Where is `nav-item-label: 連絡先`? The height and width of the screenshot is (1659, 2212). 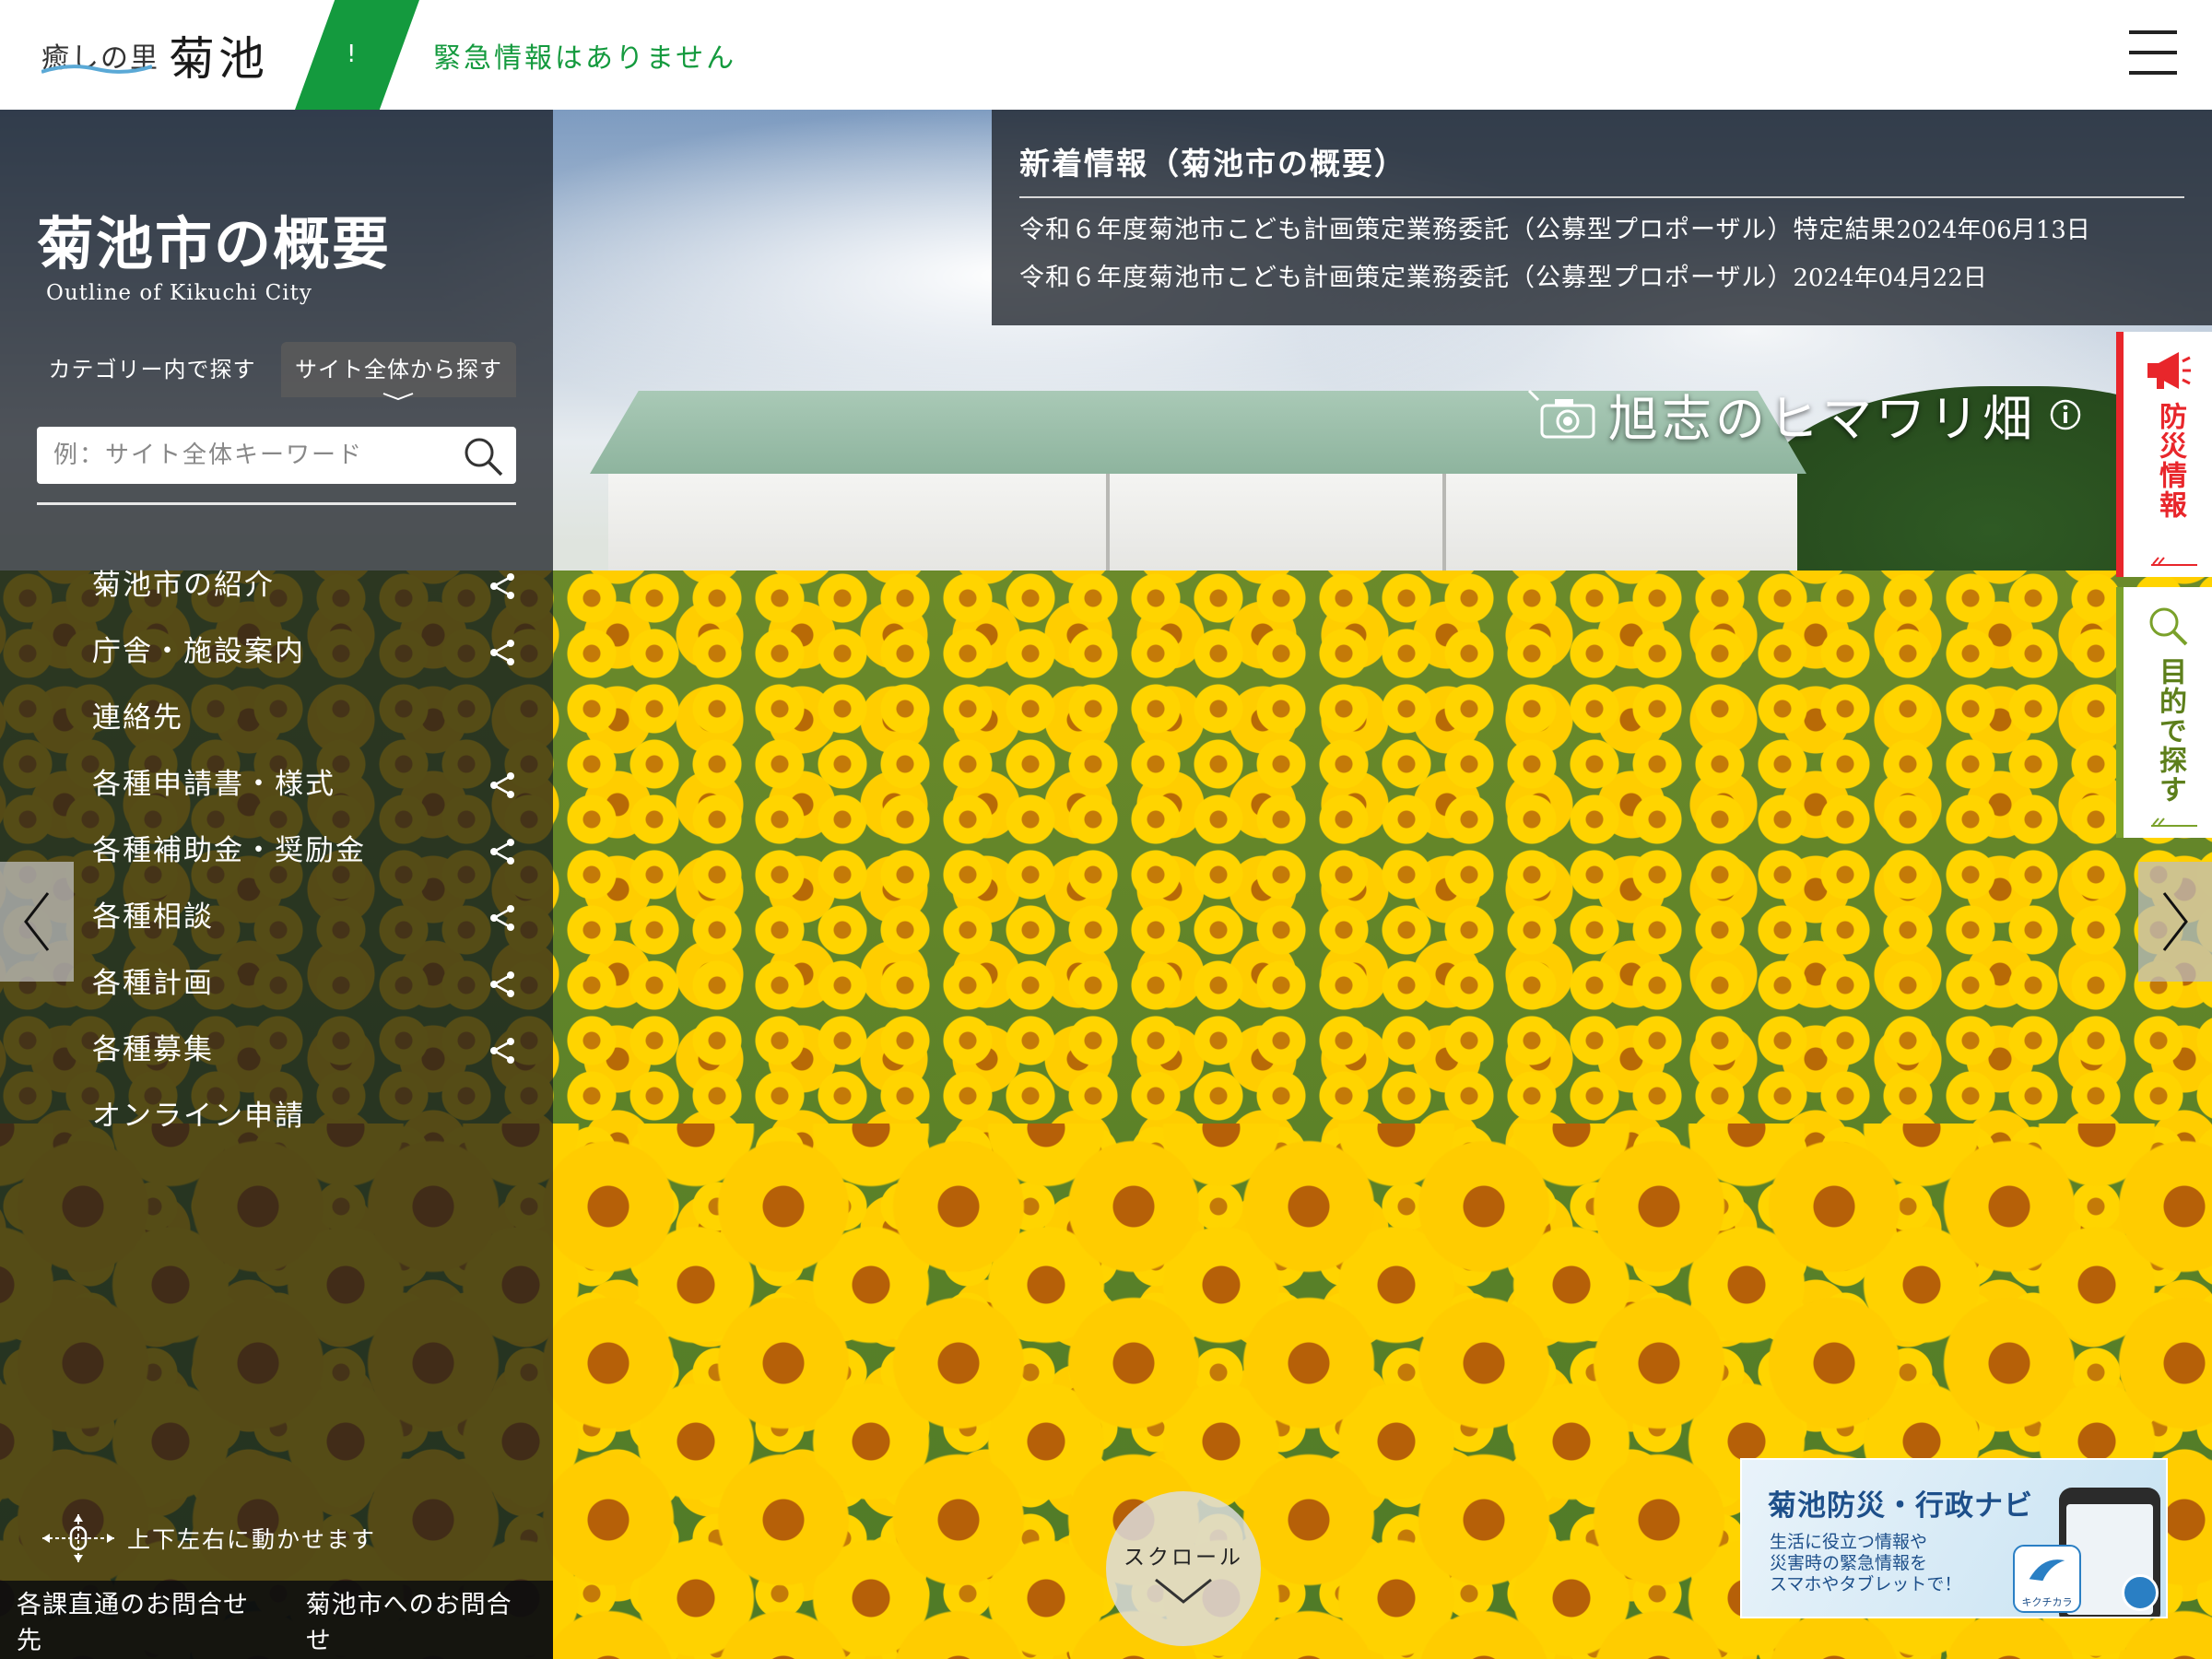 nav-item-label: 連絡先 is located at coordinates (137, 718).